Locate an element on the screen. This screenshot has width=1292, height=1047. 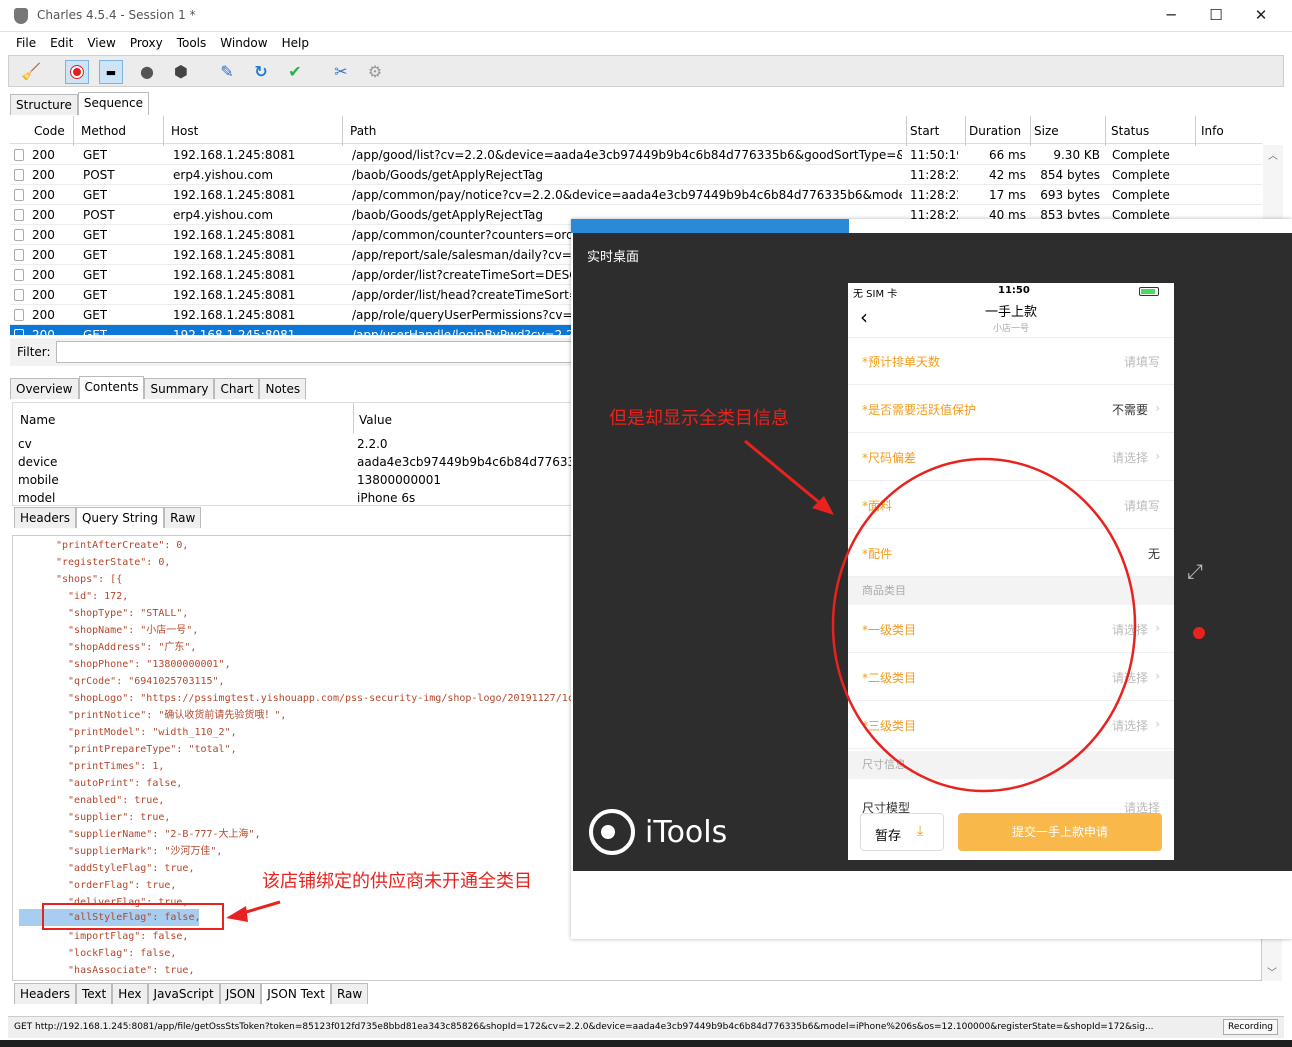
json-line: "autoPrint": false, is located at coordinates (119, 783).